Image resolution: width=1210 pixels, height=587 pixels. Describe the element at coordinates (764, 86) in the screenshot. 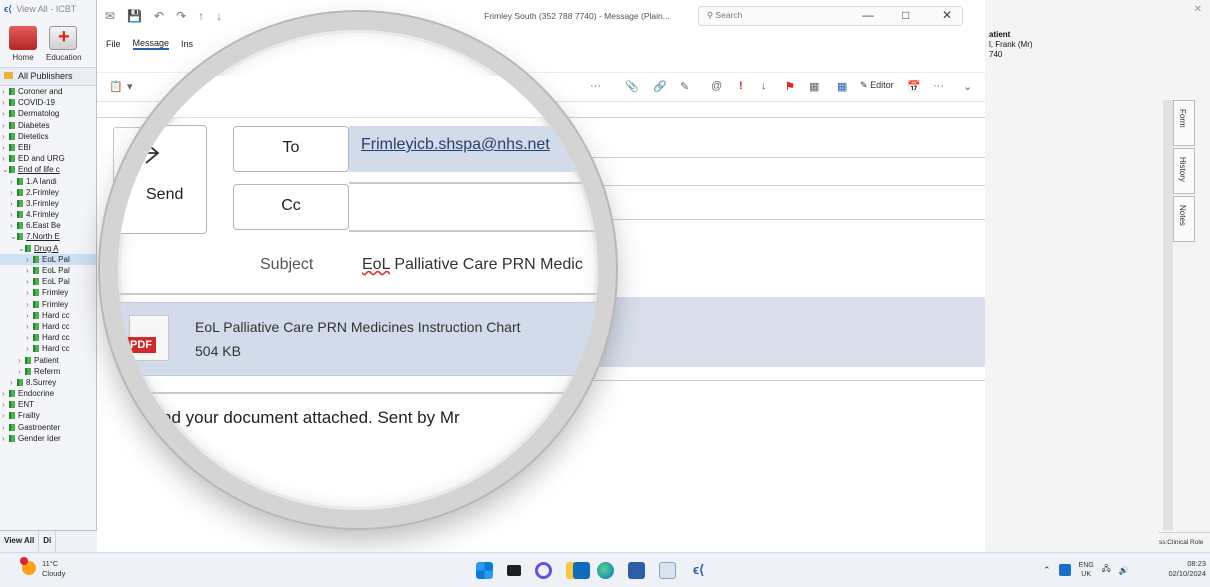

I see `low-importance-icon: ↓` at that location.